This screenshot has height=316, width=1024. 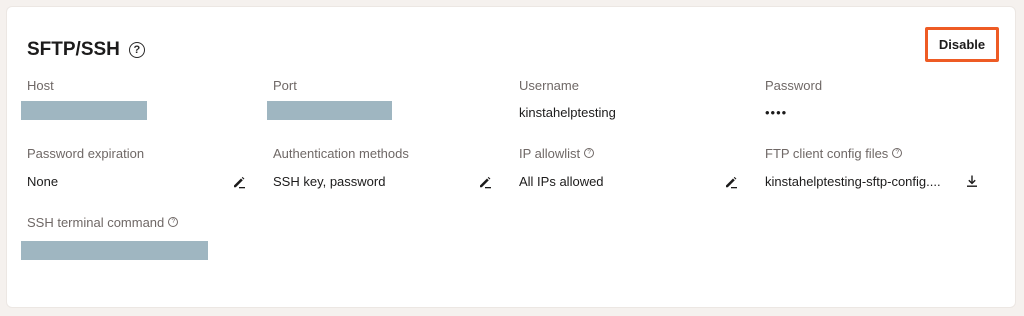 I want to click on ip-allowlist-label: IP allowlist, so click(x=550, y=153).